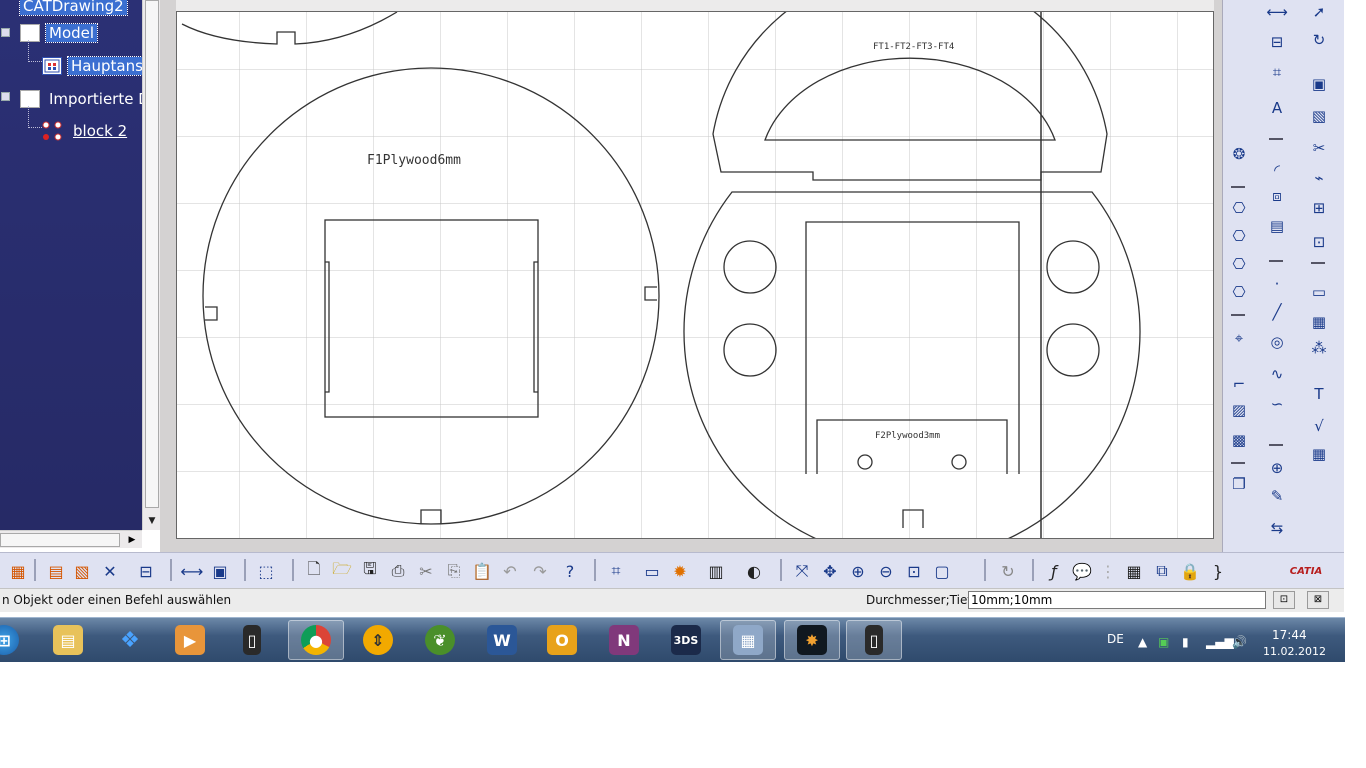 The image size is (1366, 768). Describe the element at coordinates (190, 640) in the screenshot. I see `taskbar-media-player: ▶` at that location.